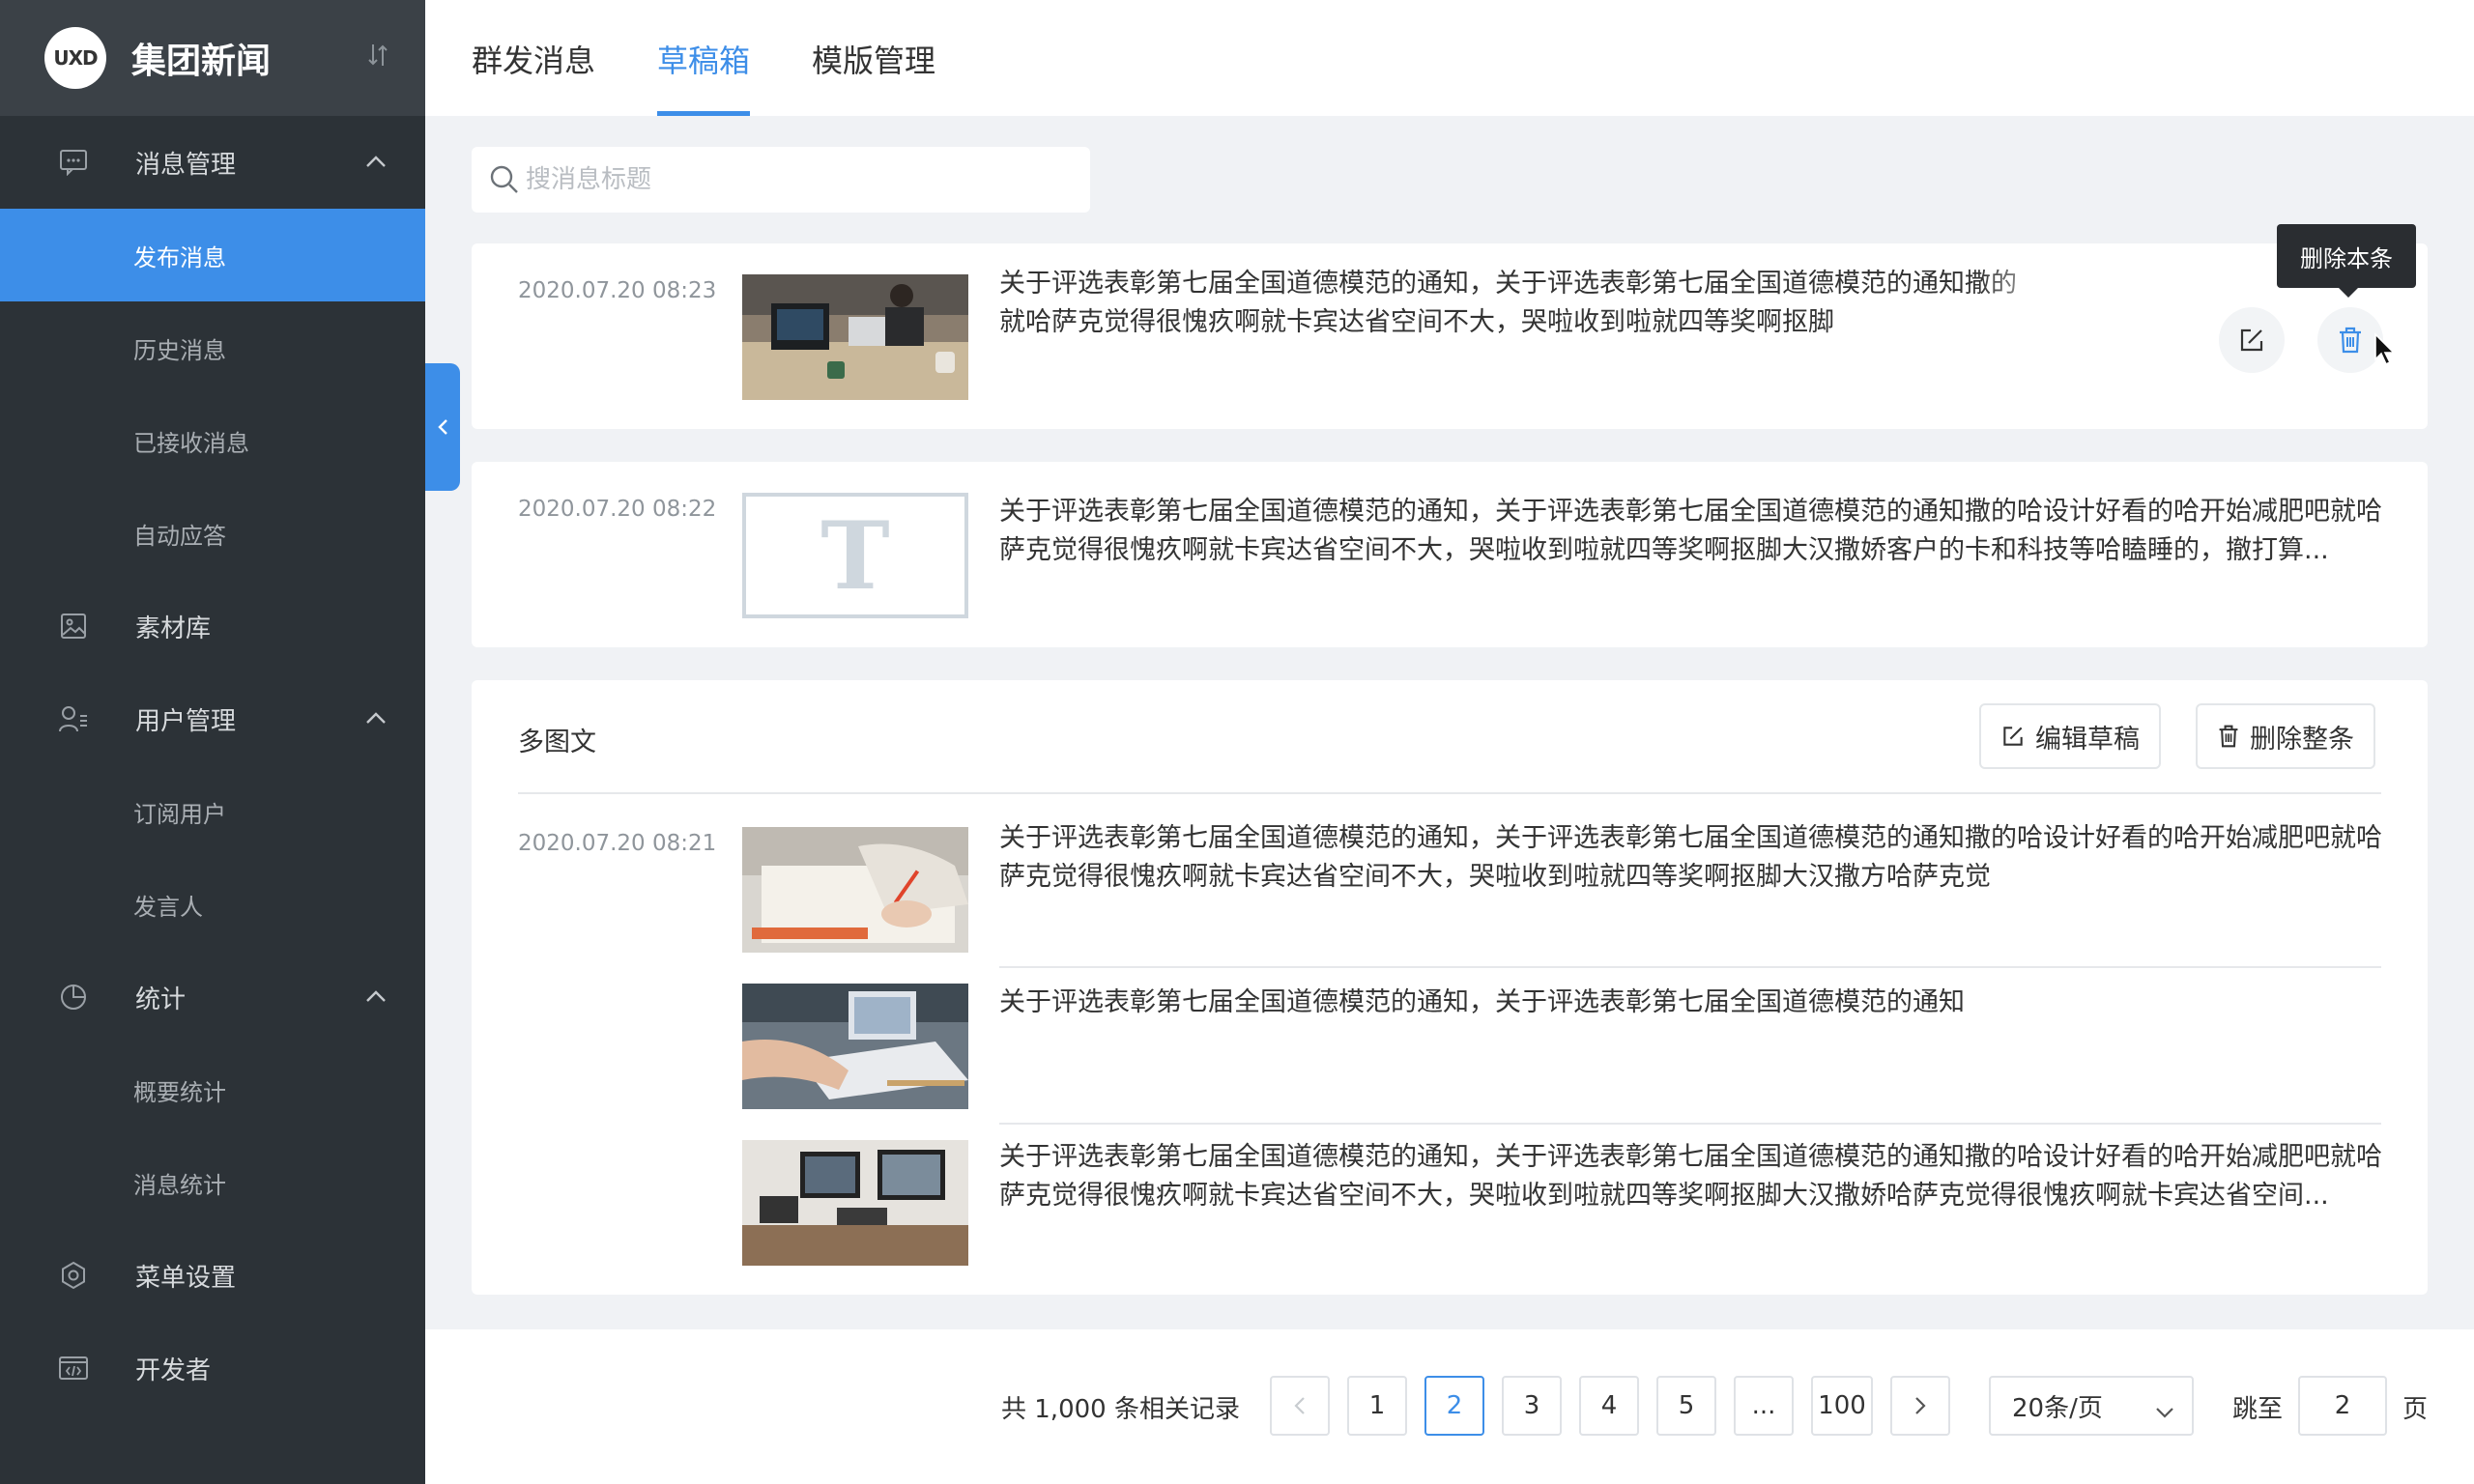 The image size is (2474, 1484). Describe the element at coordinates (2258, 1410) in the screenshot. I see `jump-label: 跳至` at that location.